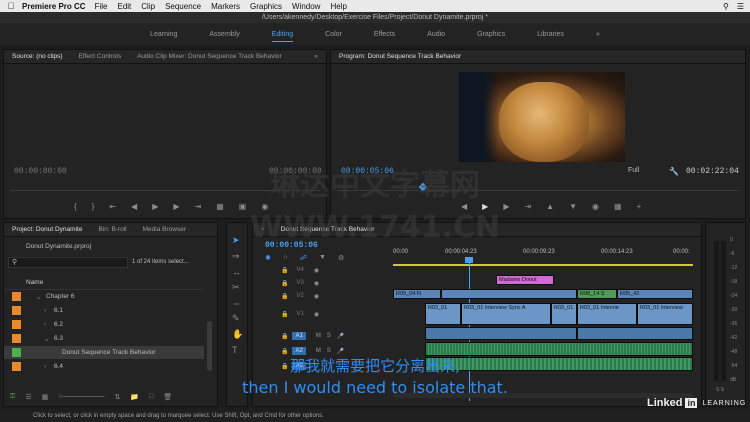  I want to click on tab-source: Source: (no clips), so click(37, 56).